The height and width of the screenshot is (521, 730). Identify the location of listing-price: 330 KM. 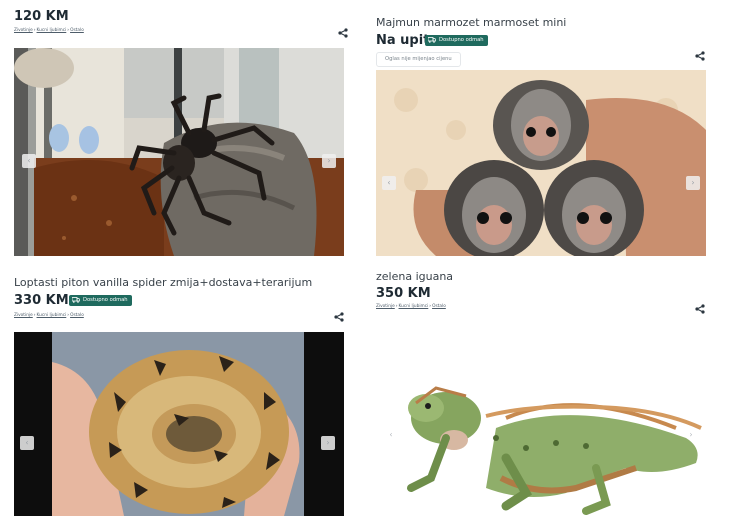
(41, 300).